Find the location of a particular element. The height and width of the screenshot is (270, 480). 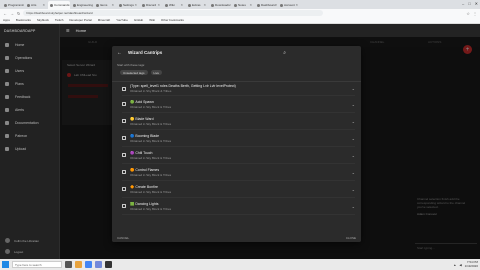

row-title-text: Create Bonfire is located at coordinates (146, 186).